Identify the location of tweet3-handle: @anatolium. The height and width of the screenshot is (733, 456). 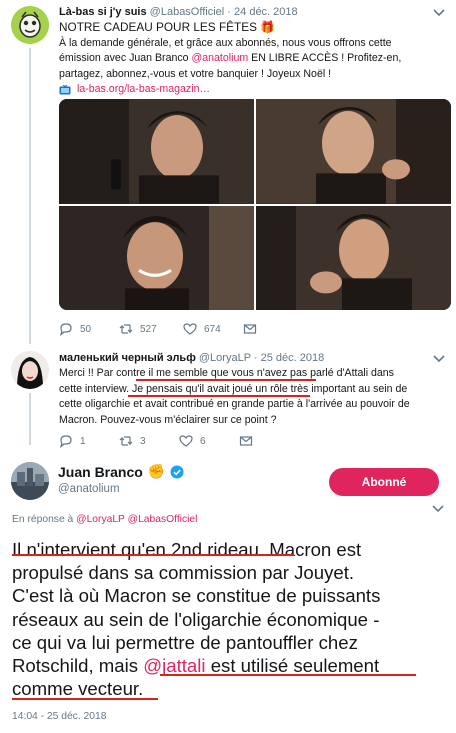
(89, 489).